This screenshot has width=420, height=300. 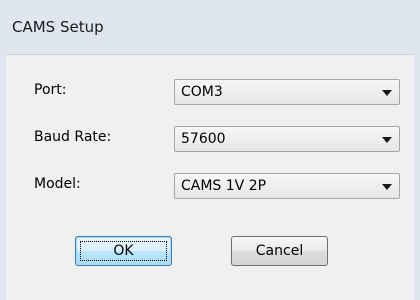 What do you see at coordinates (50, 90) in the screenshot?
I see `port-label: Port:` at bounding box center [50, 90].